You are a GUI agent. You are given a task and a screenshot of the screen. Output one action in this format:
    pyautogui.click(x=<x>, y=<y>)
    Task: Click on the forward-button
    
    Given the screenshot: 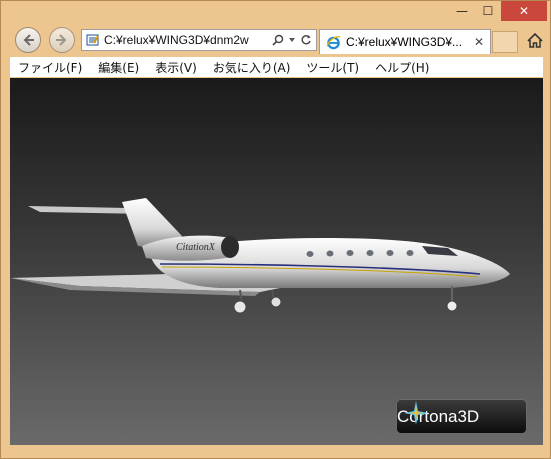 What is the action you would take?
    pyautogui.click(x=62, y=40)
    